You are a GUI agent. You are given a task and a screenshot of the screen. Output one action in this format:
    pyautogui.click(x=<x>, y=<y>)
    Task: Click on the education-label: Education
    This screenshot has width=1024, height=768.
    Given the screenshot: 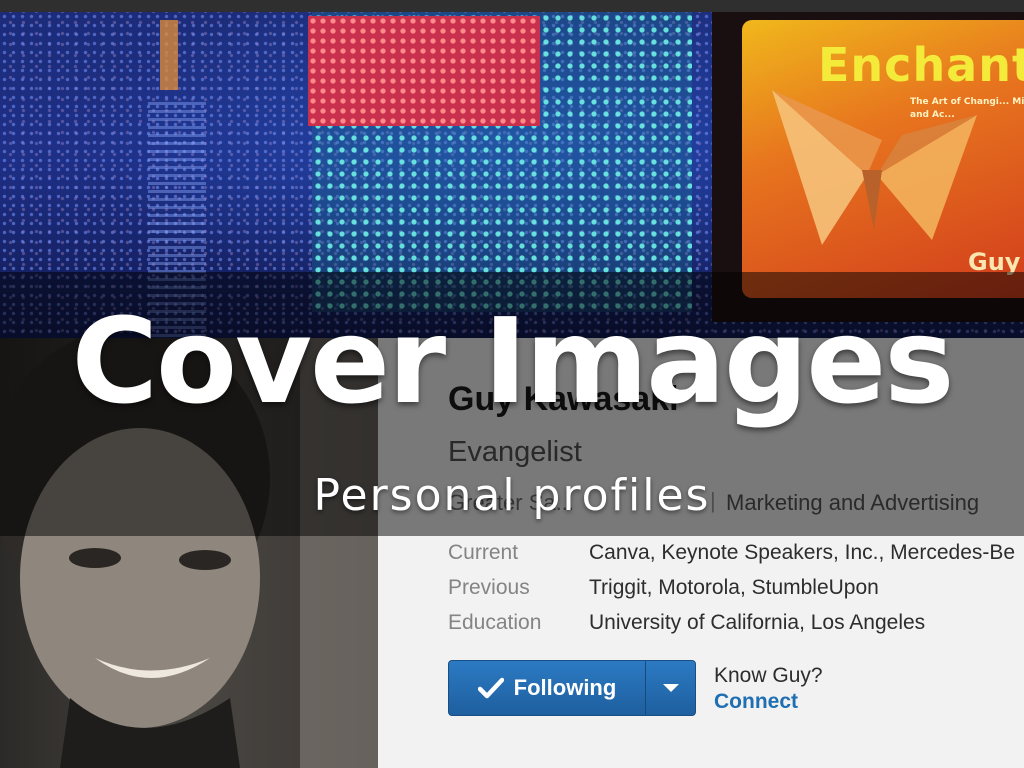 What is the action you would take?
    pyautogui.click(x=495, y=622)
    